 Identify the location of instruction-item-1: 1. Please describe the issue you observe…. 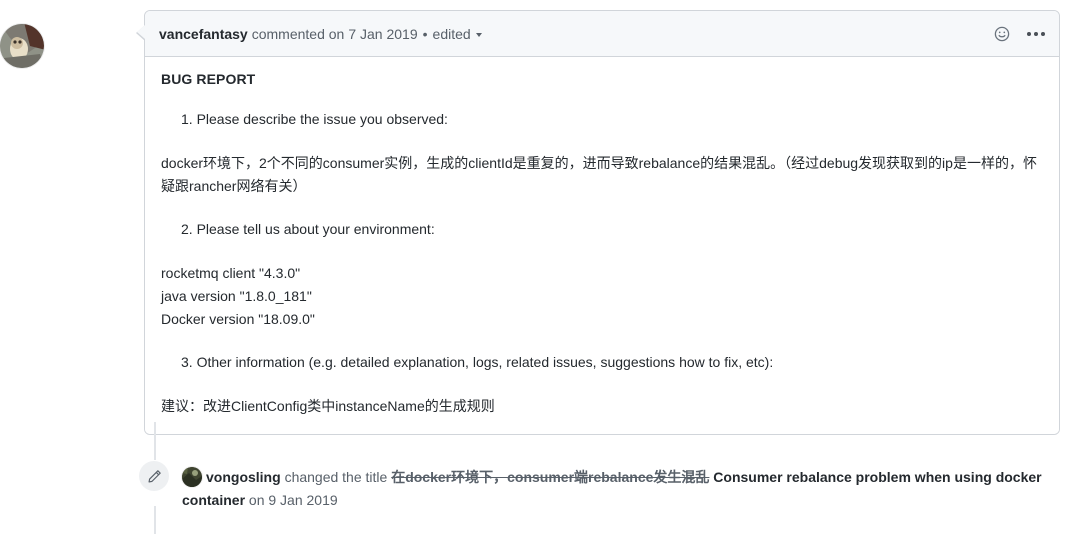
(314, 119).